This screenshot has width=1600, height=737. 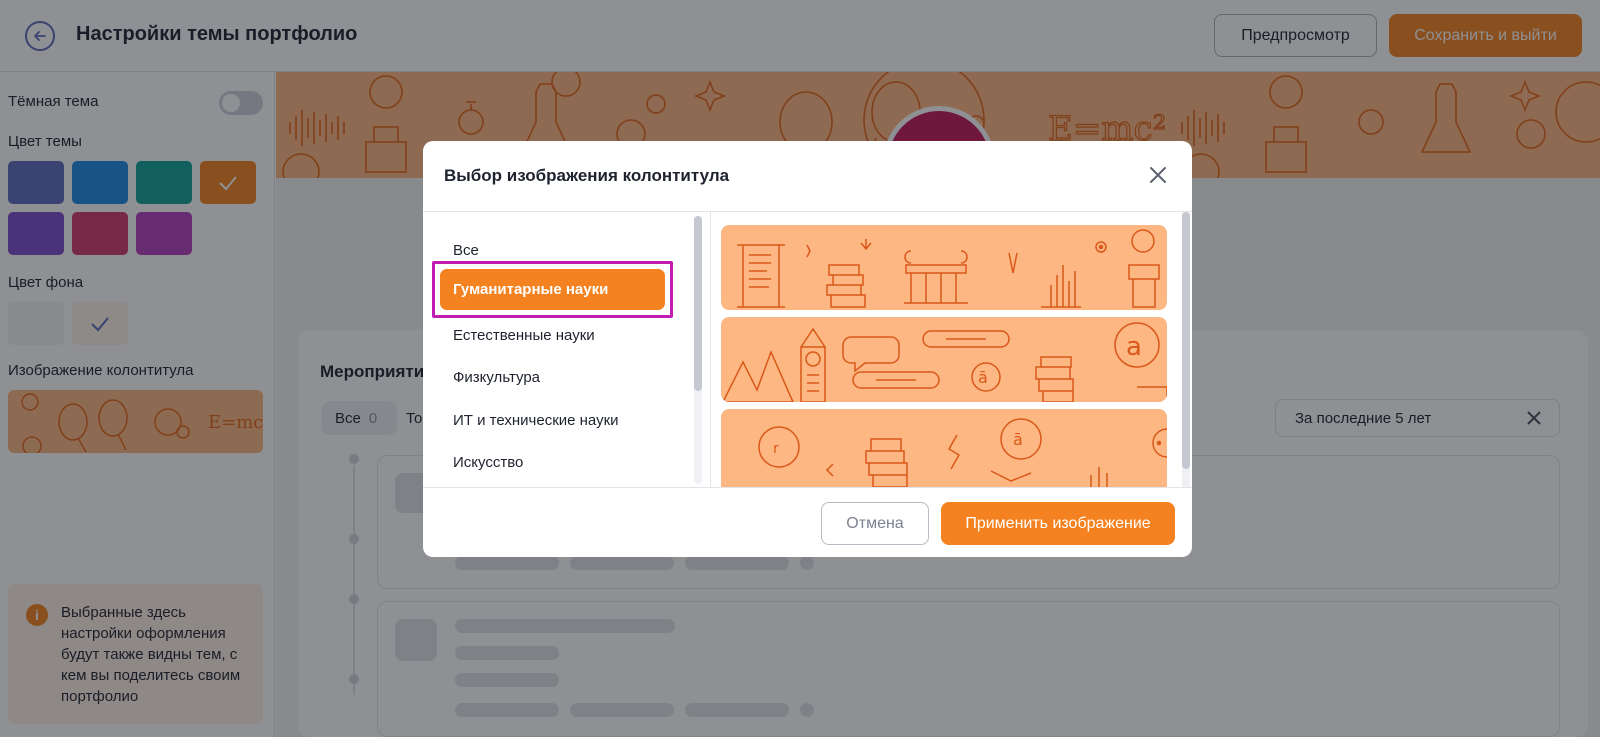 I want to click on language-bubbles-pattern-graphic: ā a, so click(x=944, y=362).